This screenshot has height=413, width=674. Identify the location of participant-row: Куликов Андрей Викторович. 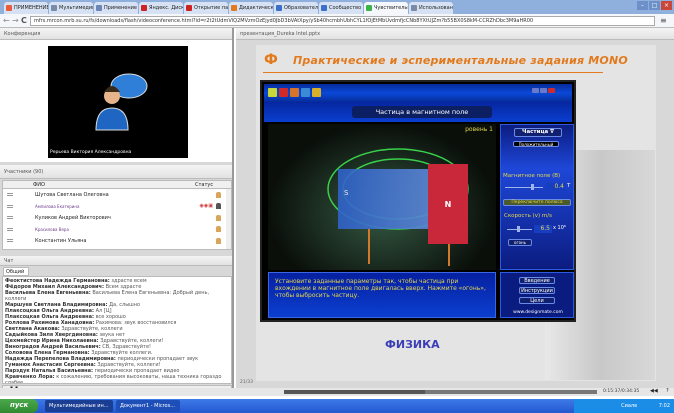
(117, 218).